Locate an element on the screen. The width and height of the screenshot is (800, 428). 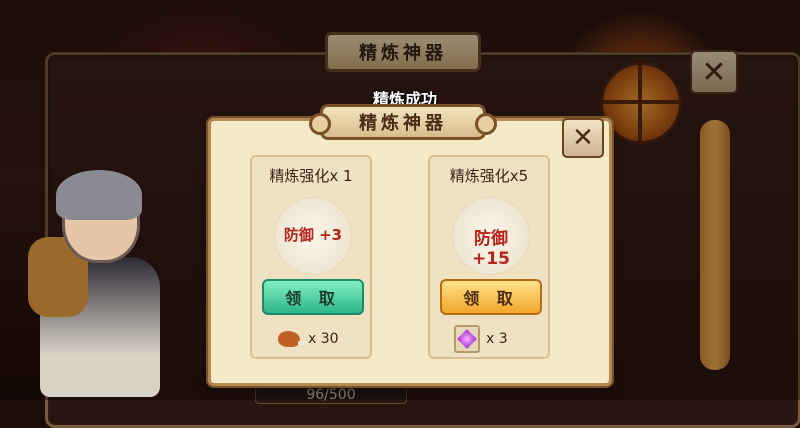
reward-card-1: 精炼强化x 1 防御 +3 领 取 x 30 is located at coordinates (311, 257).